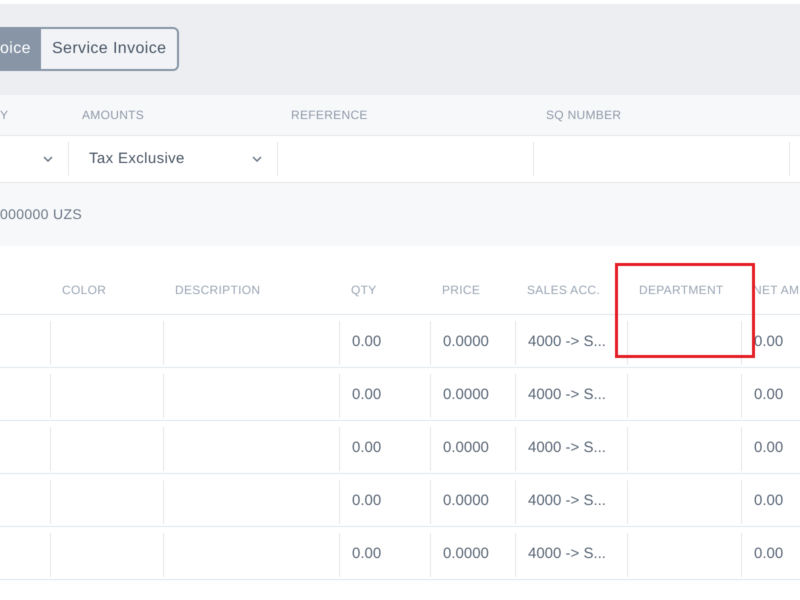  Describe the element at coordinates (114, 115) in the screenshot. I see `field-label: AMOUNTS` at that location.